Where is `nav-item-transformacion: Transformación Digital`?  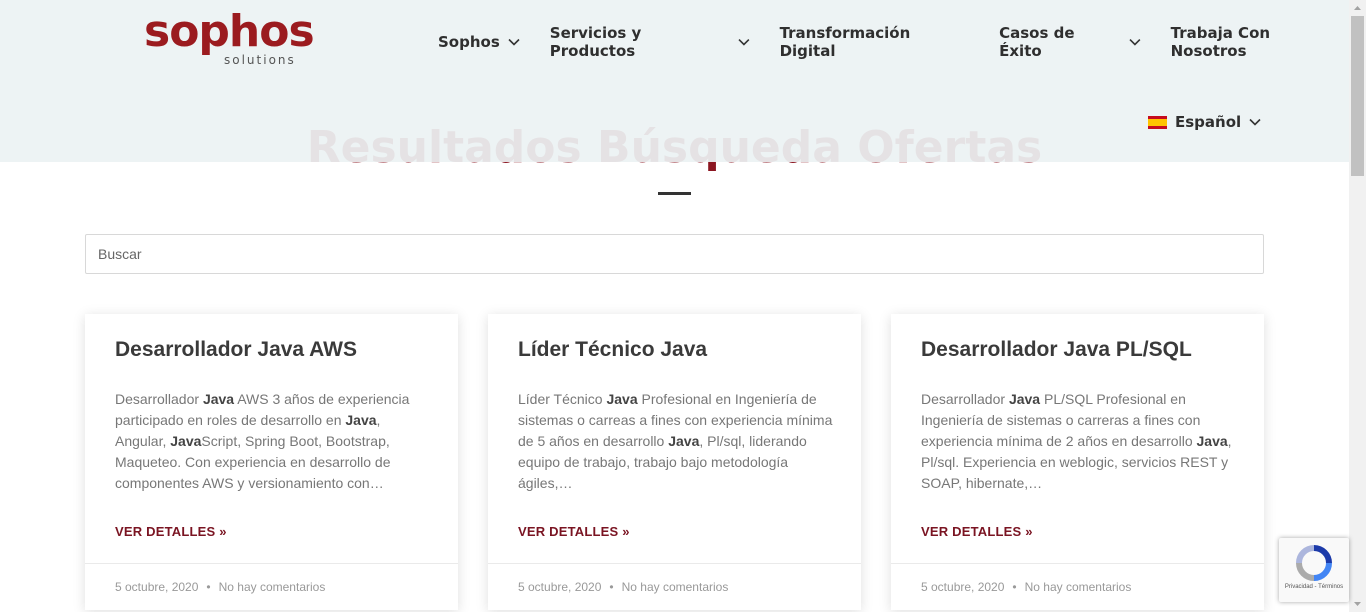
nav-item-transformacion: Transformación Digital is located at coordinates (875, 42).